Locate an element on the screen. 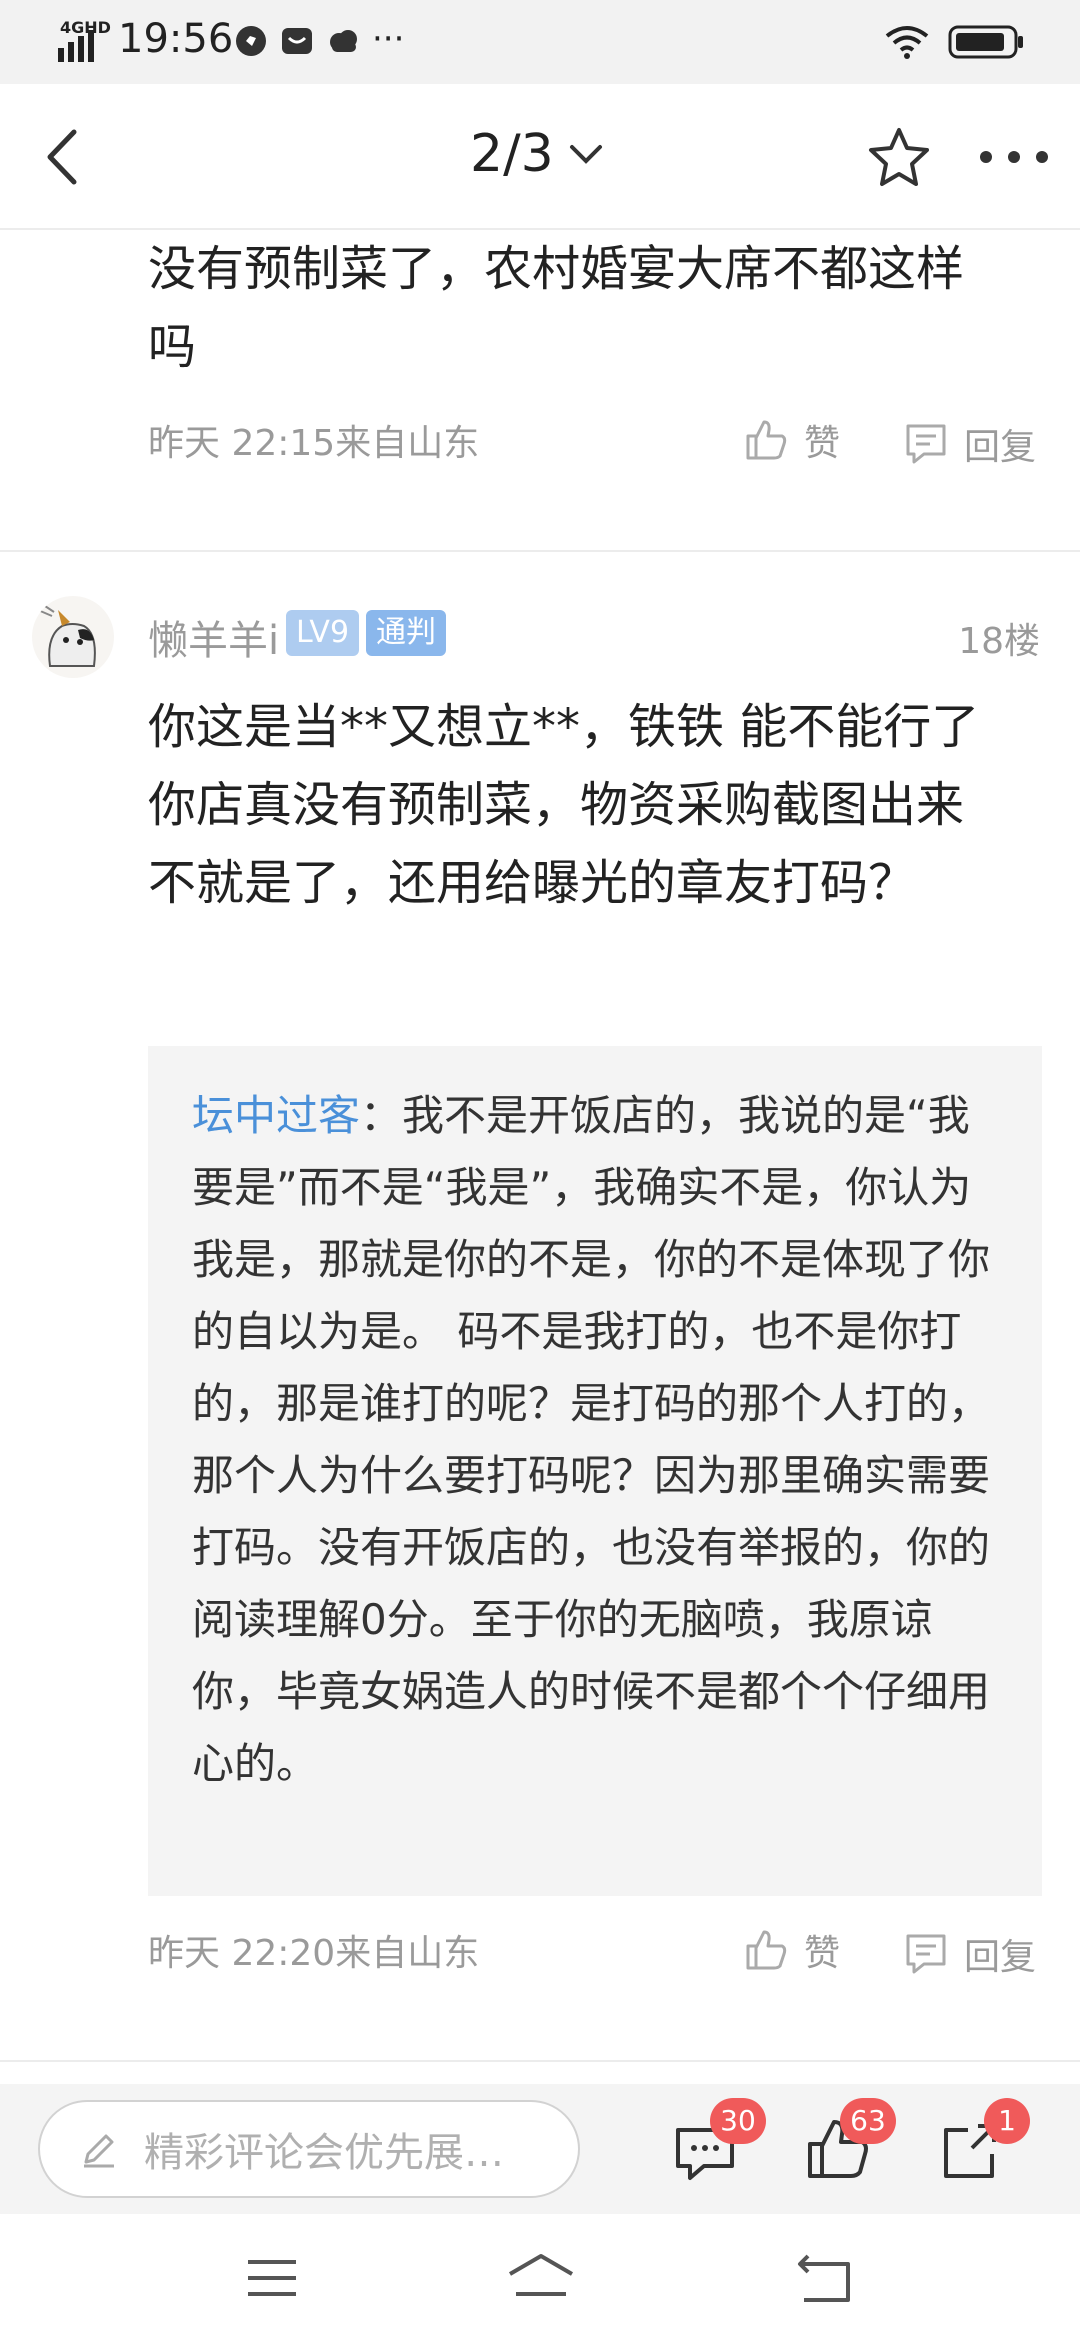 The width and height of the screenshot is (1080, 2340). role-badge: 通判 is located at coordinates (406, 633).